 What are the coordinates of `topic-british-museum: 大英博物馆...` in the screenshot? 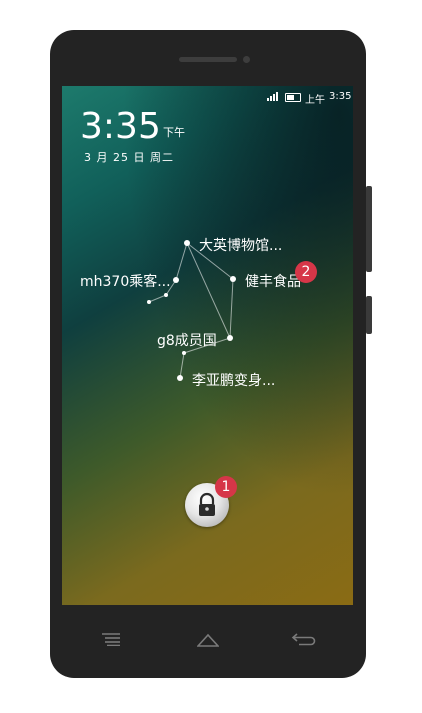 It's located at (240, 245).